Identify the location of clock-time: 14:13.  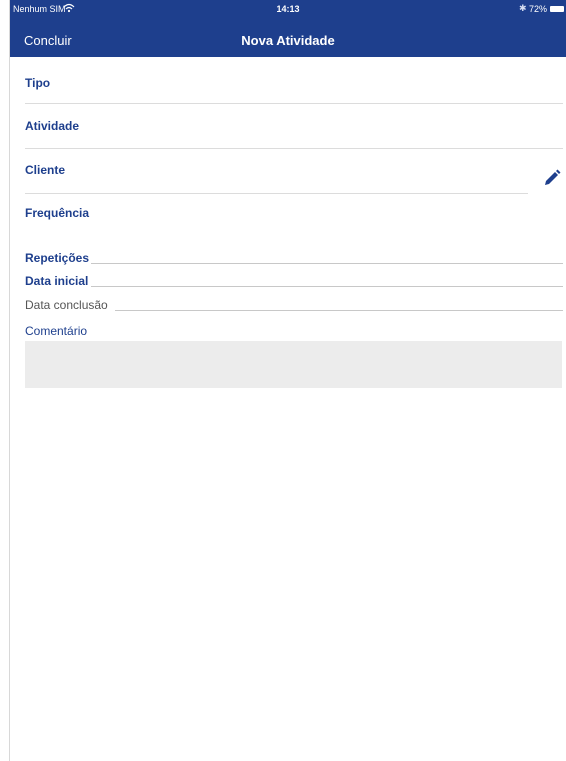
(288, 9).